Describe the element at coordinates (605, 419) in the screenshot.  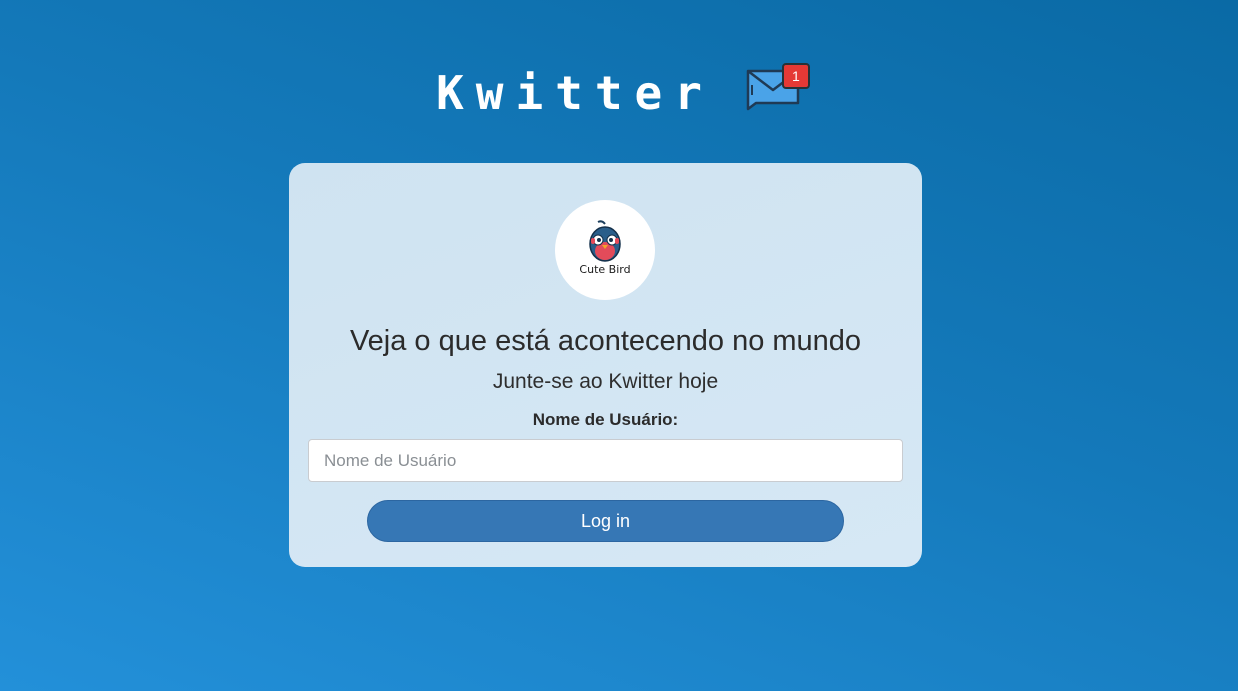
I see `username-label: Nome de Usuário:` at that location.